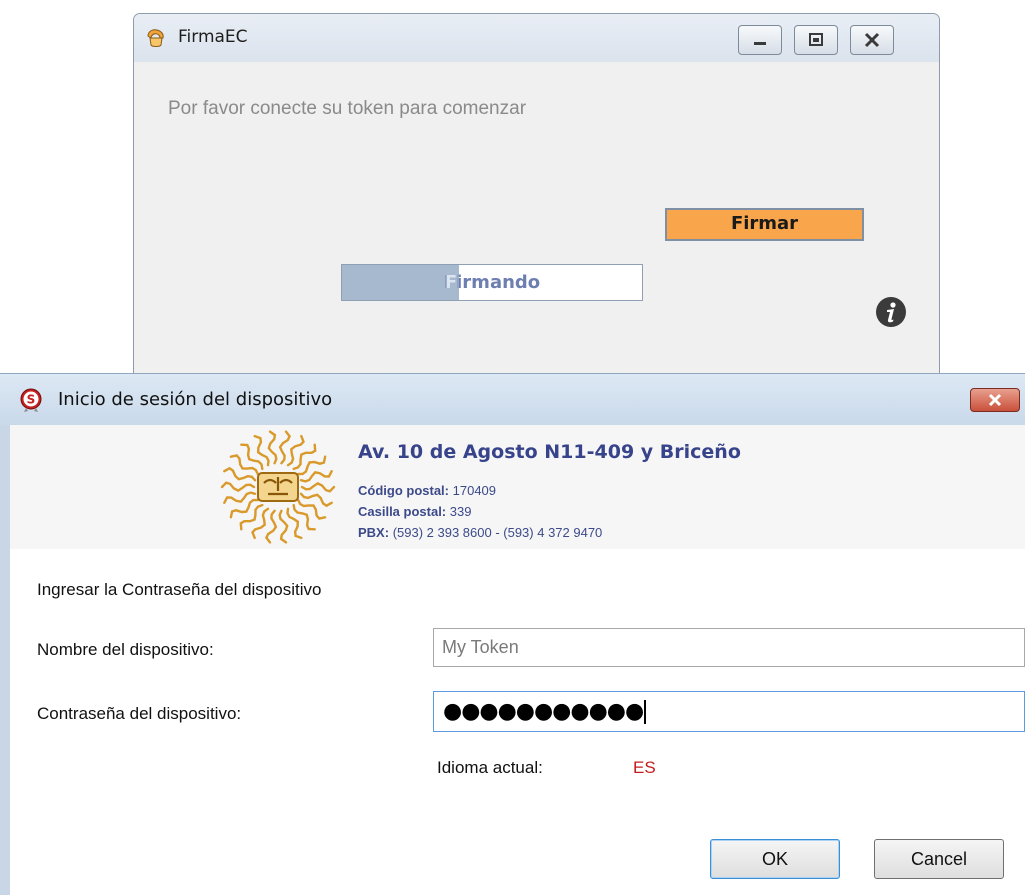 The height and width of the screenshot is (895, 1025). Describe the element at coordinates (729, 711) in the screenshot. I see `password-field: ●●●●●●●●●●●` at that location.